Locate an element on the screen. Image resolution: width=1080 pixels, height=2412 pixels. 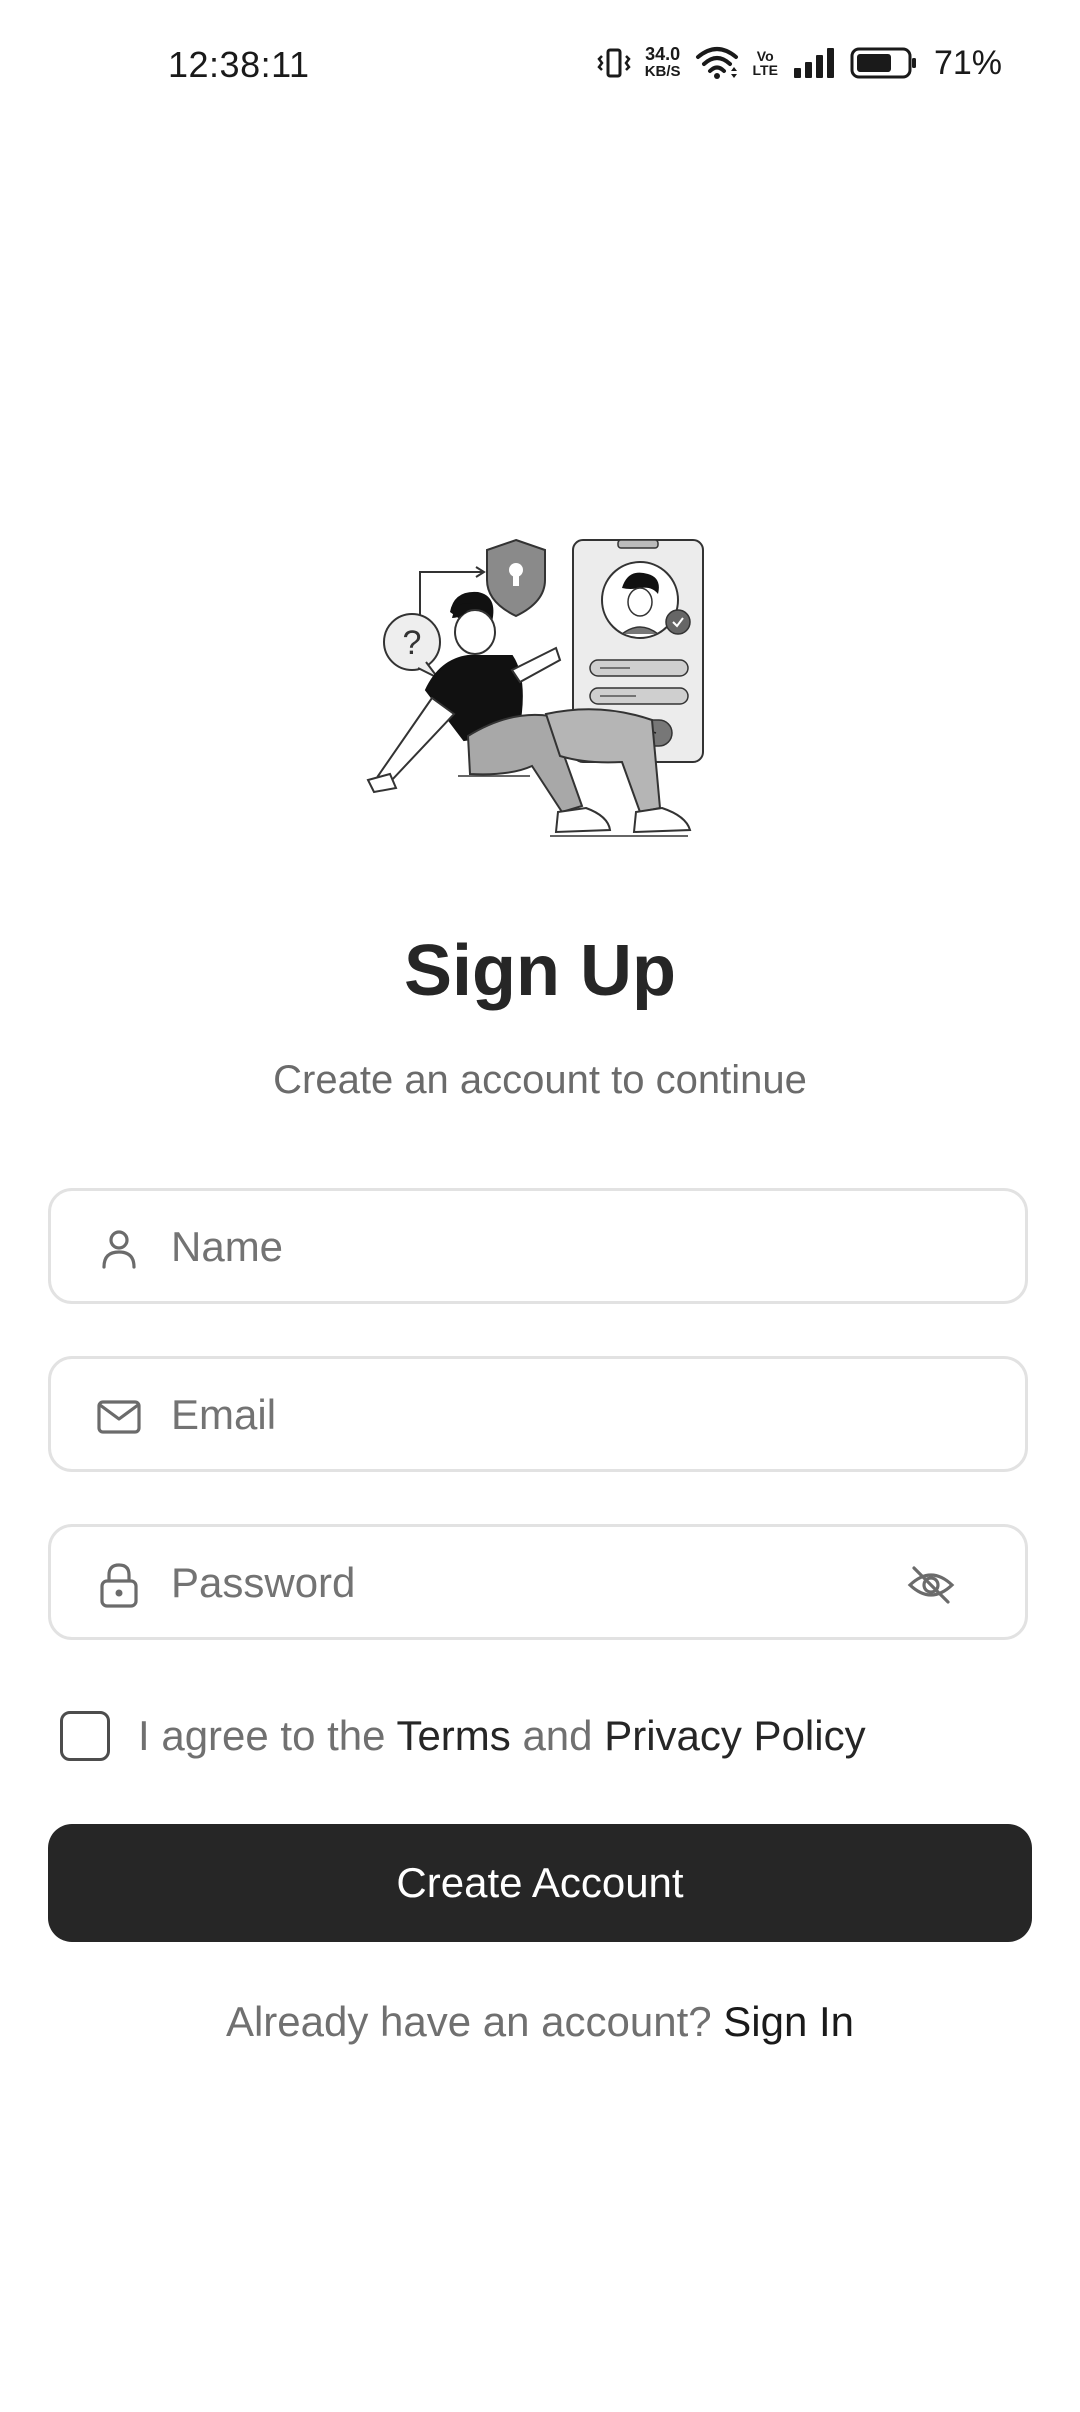
terms-text: I agree to the Terms and Privacy Policy is located at coordinates (502, 1736).